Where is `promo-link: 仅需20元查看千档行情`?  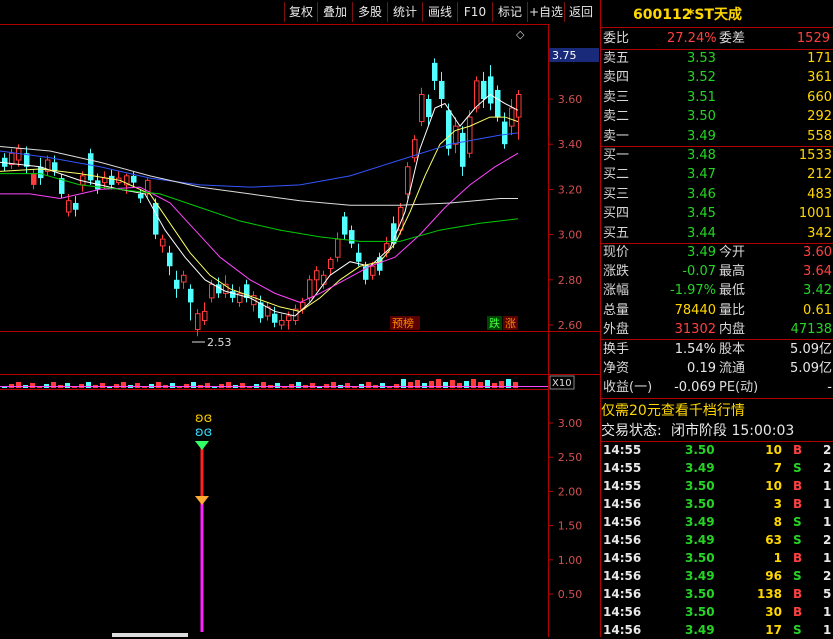
promo-link: 仅需20元查看千档行情 is located at coordinates (717, 411).